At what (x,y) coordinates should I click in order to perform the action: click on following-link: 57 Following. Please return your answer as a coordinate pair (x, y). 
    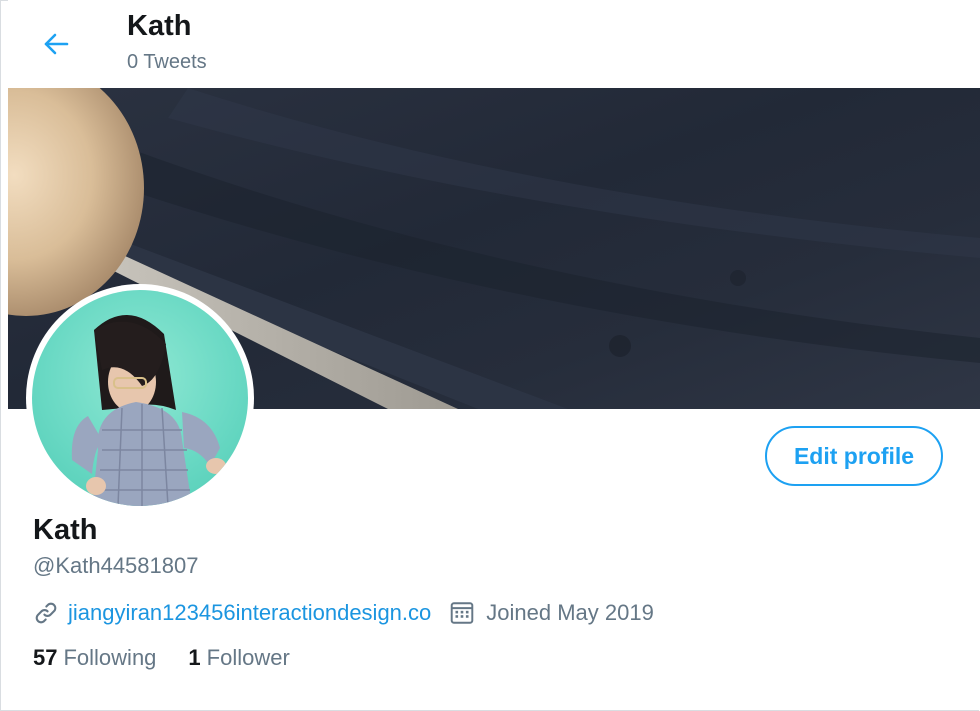
    Looking at the image, I should click on (94, 658).